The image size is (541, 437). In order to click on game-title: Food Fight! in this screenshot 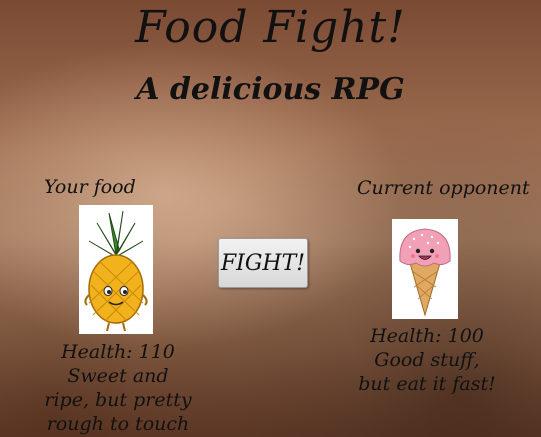, I will do `click(270, 27)`.